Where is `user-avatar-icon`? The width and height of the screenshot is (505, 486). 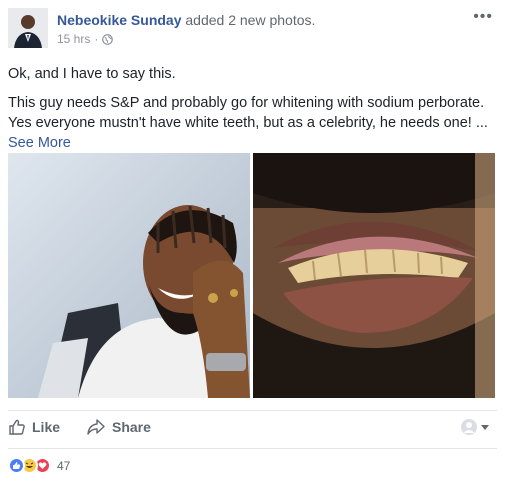
user-avatar-icon is located at coordinates (469, 427).